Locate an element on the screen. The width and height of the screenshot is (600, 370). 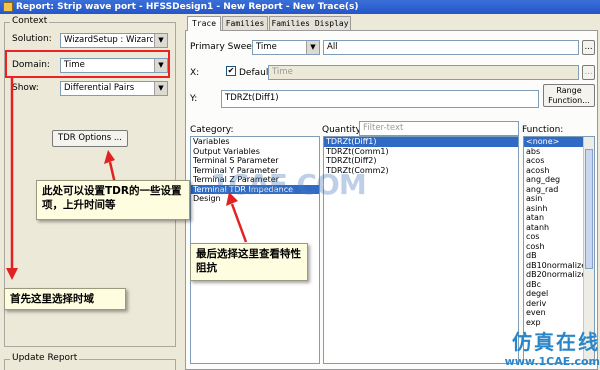
domain-arrow-head is located at coordinates (12, 274).